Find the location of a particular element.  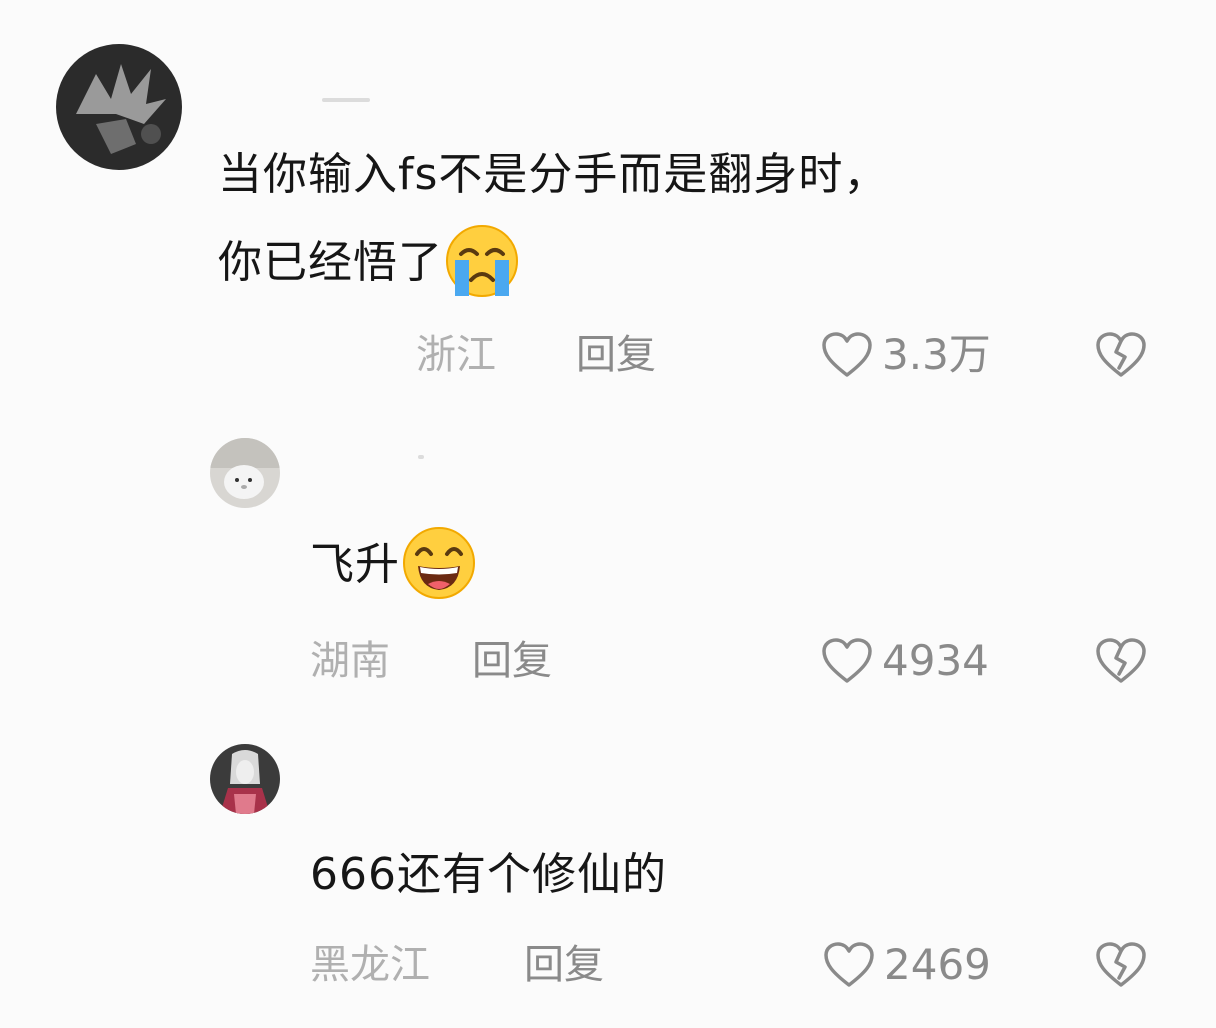

like-button: 4934 is located at coordinates (904, 661).